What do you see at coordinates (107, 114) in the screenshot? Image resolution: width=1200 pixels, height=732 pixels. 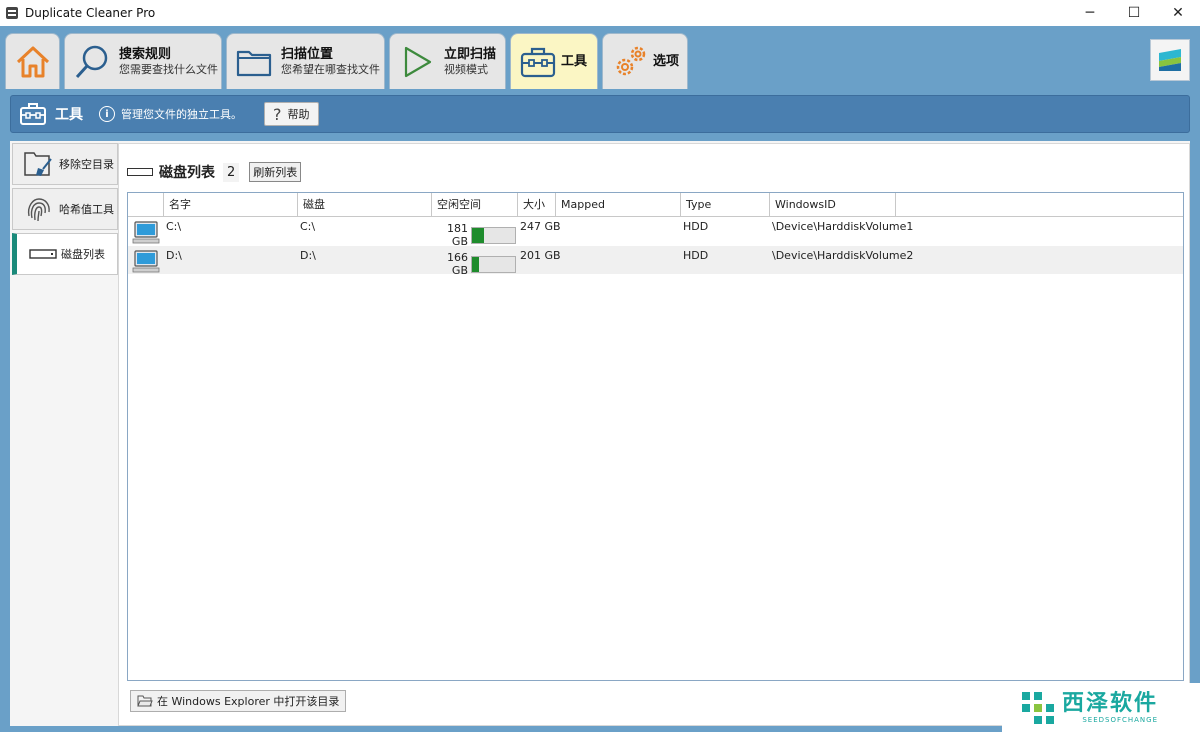 I see `info-icon: i` at bounding box center [107, 114].